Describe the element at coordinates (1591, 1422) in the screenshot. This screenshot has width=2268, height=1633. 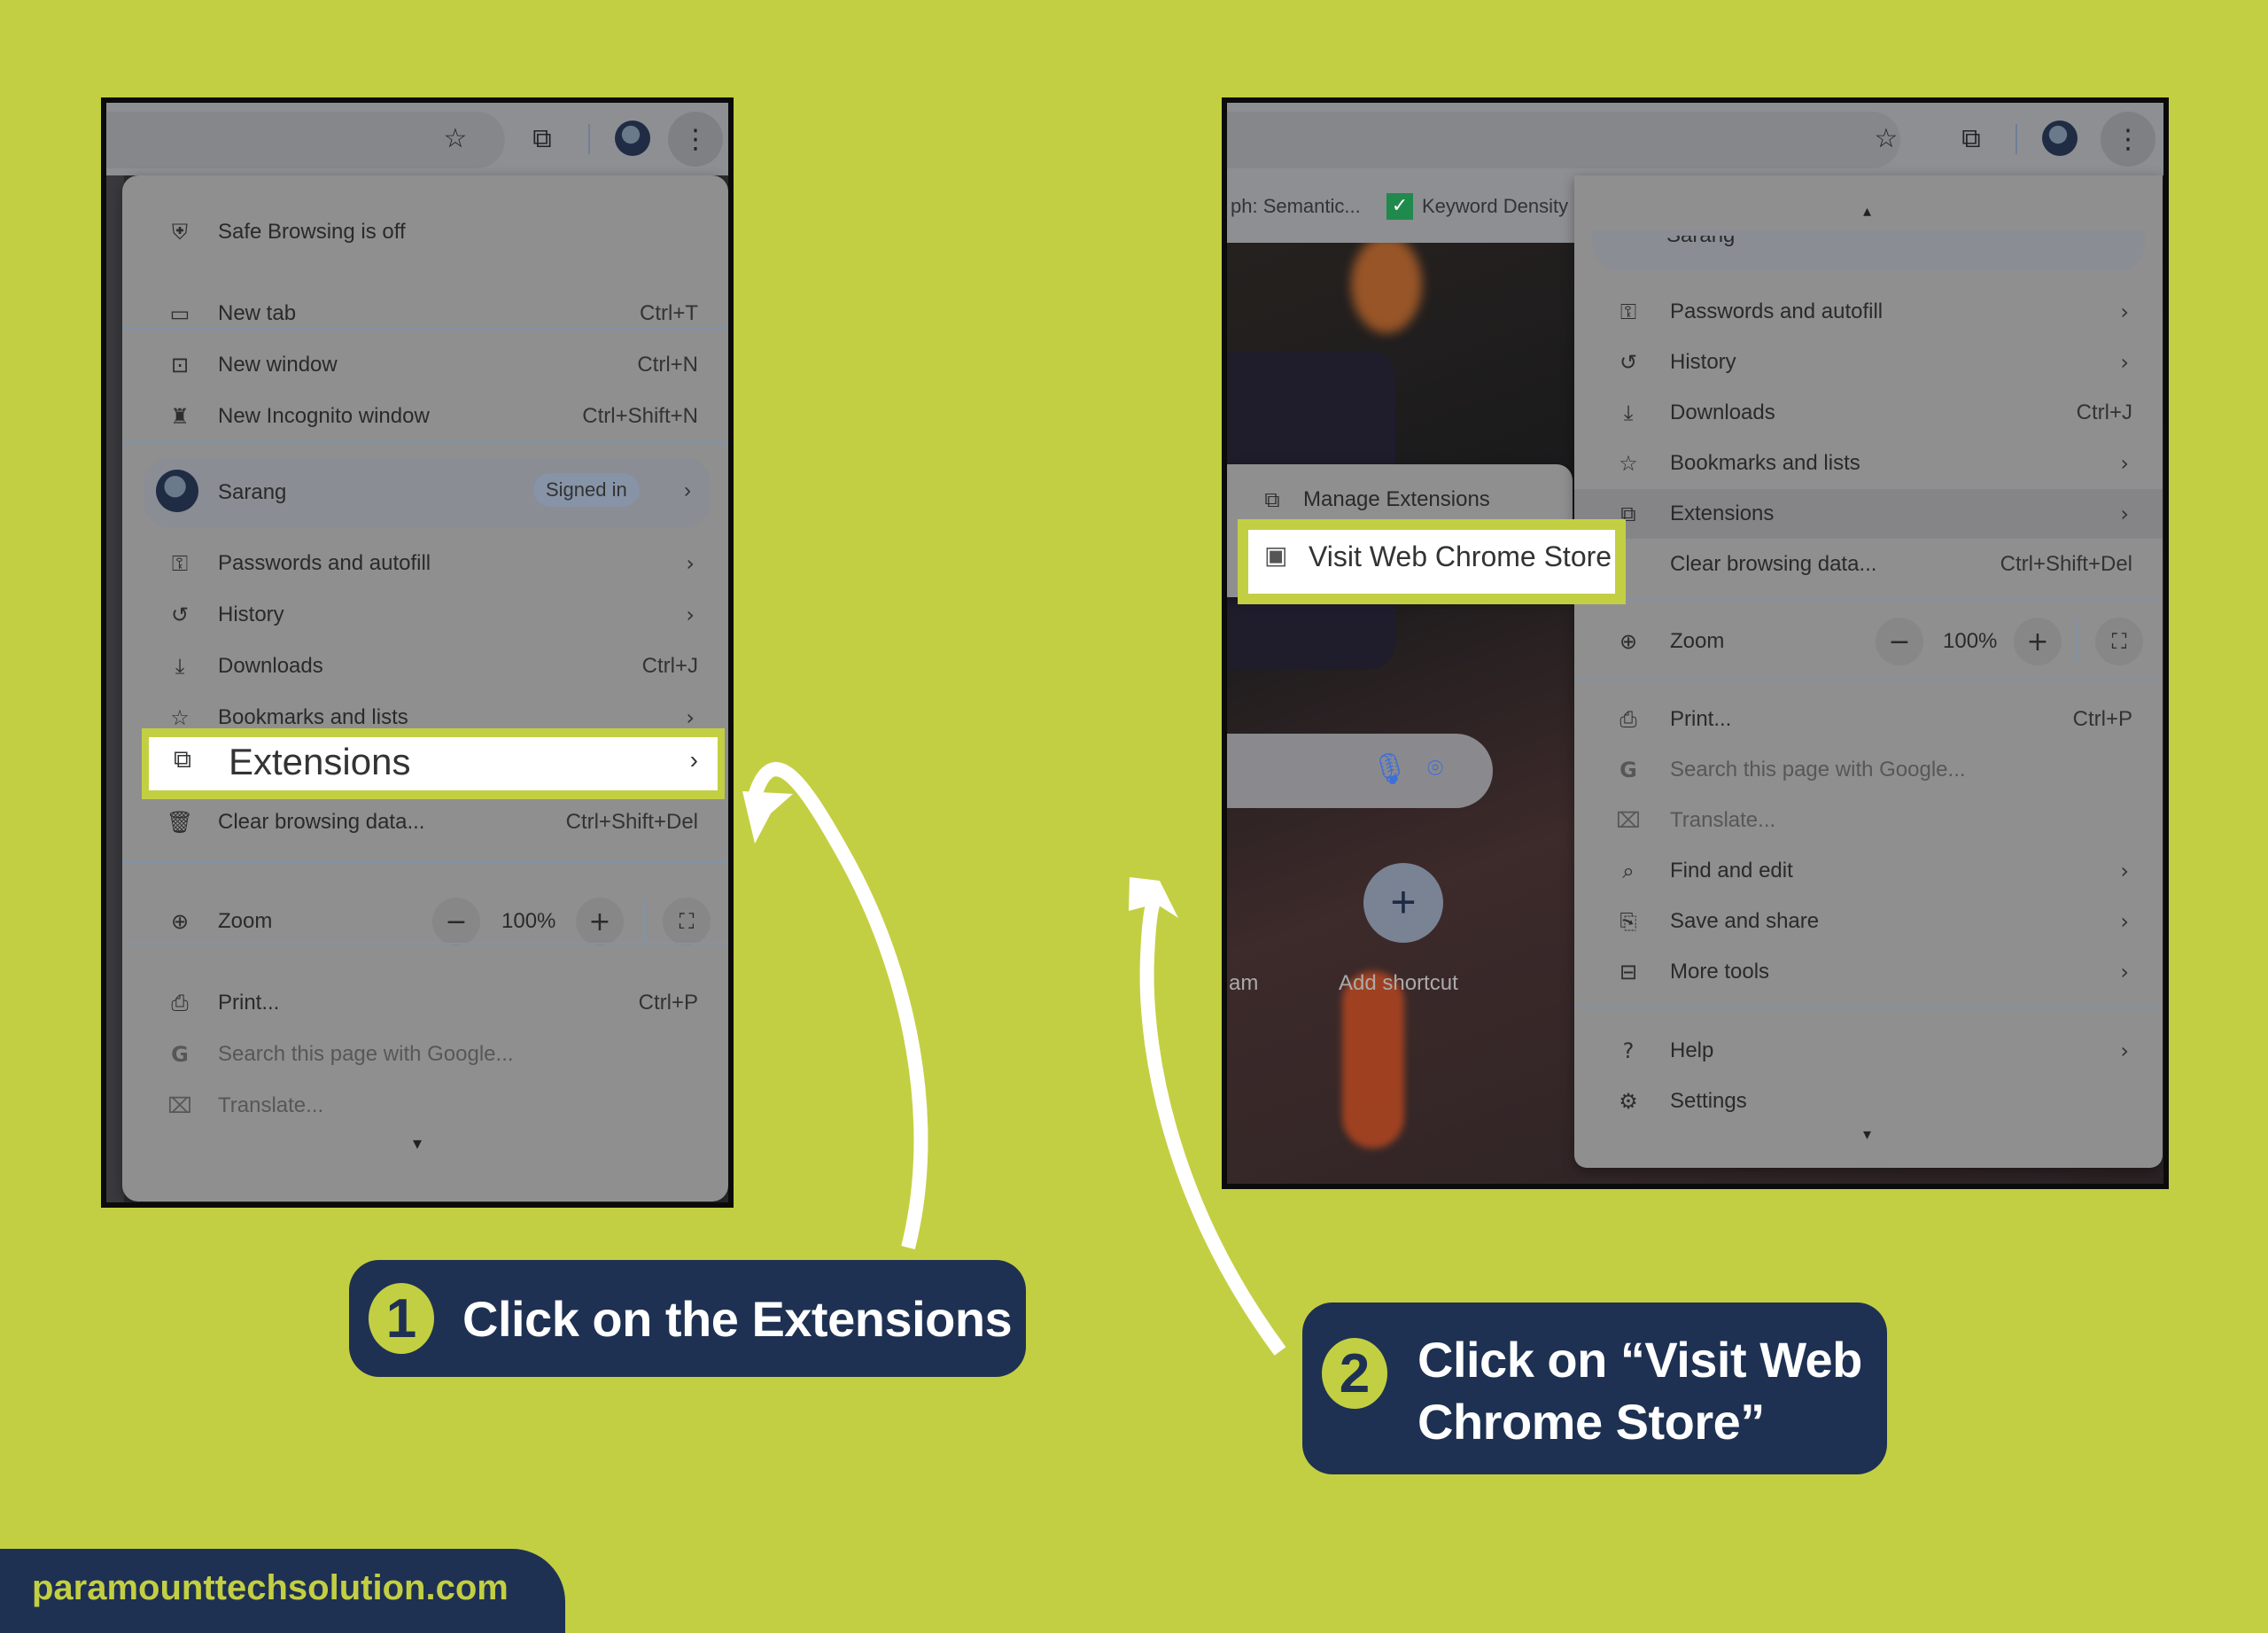
I see `step-2-text-line2: Chrome Store”` at that location.